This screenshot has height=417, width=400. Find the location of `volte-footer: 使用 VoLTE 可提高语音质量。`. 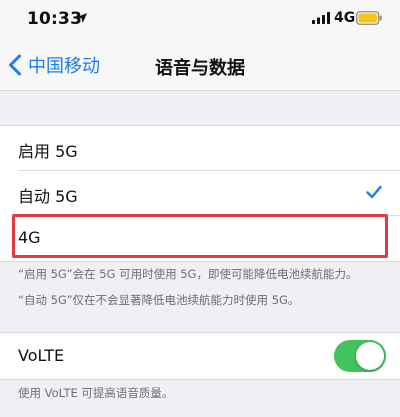

volte-footer: 使用 VoLTE 可提高语音质量。 is located at coordinates (96, 393).